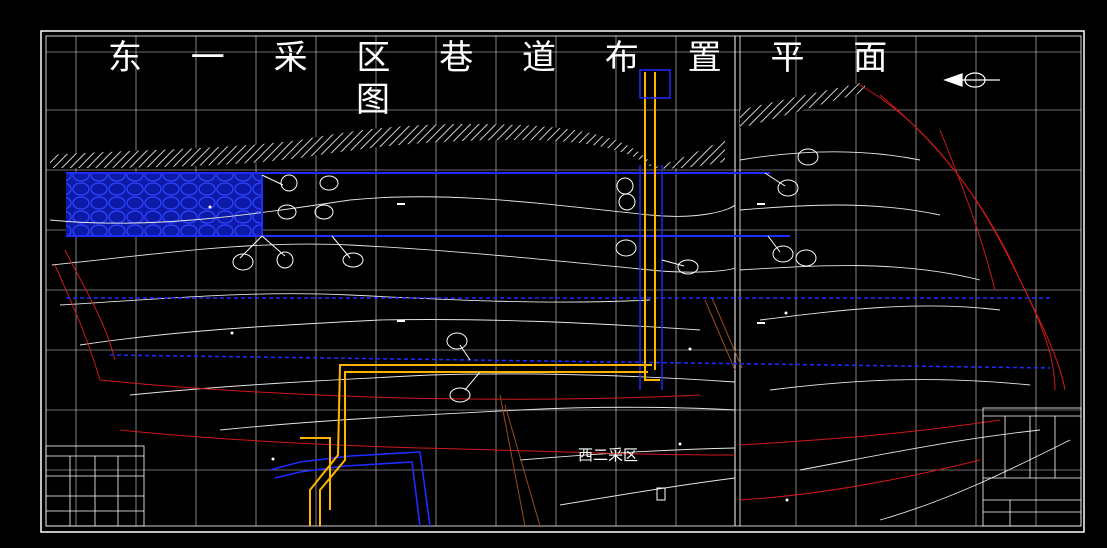 This screenshot has width=1107, height=548. Describe the element at coordinates (95, 486) in the screenshot. I see `legend-table` at that location.